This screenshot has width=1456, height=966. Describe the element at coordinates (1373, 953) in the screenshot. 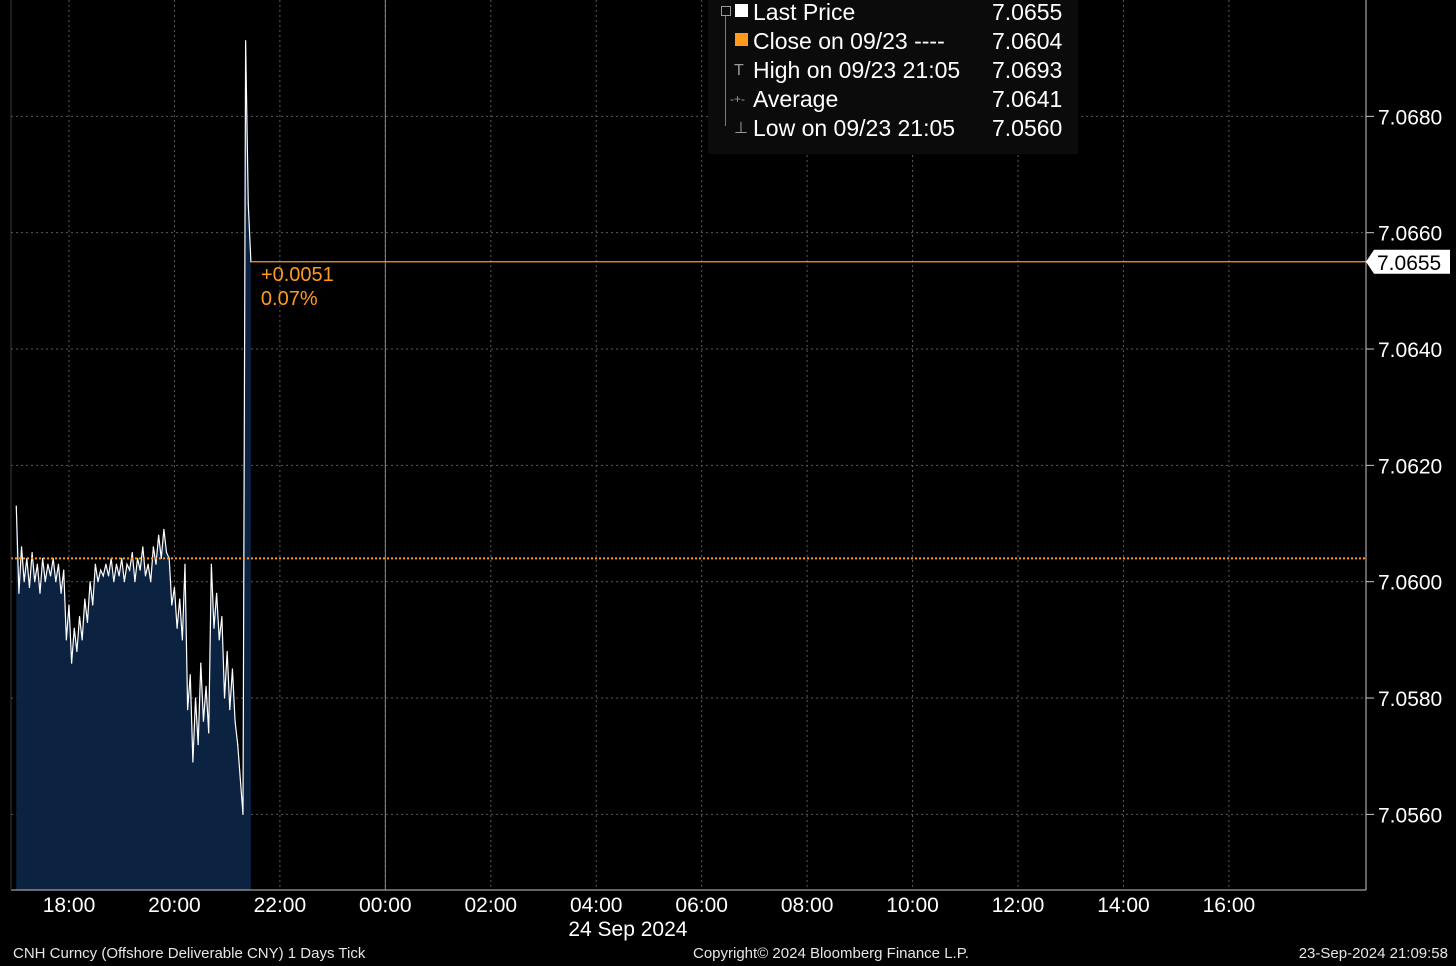

I see `footer-timestamp: 23-Sep-2024 21:09:58` at that location.